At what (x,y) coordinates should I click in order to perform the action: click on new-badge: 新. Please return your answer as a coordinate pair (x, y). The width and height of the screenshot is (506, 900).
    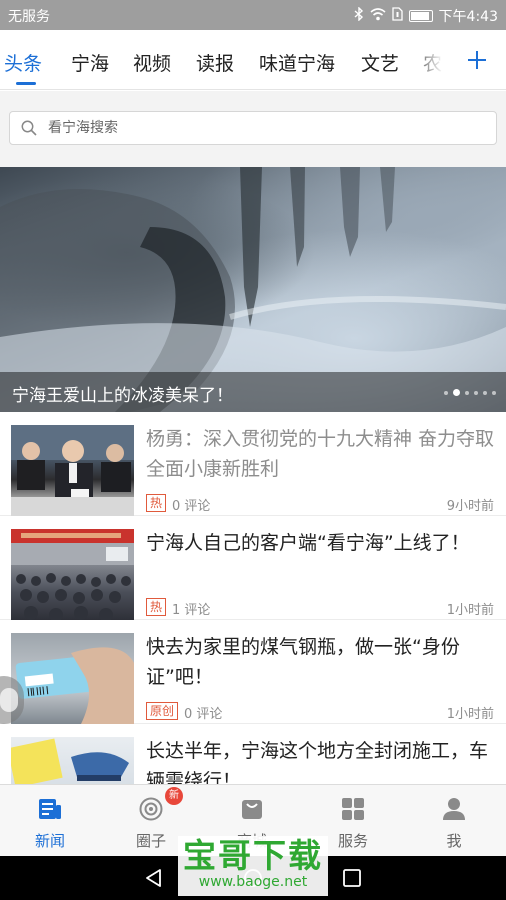
    Looking at the image, I should click on (174, 796).